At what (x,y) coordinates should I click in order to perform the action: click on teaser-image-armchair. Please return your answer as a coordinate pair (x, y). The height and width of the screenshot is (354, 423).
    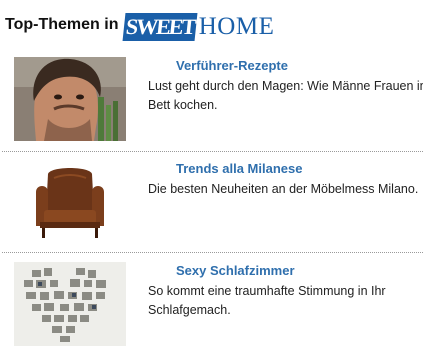
    Looking at the image, I should click on (70, 202).